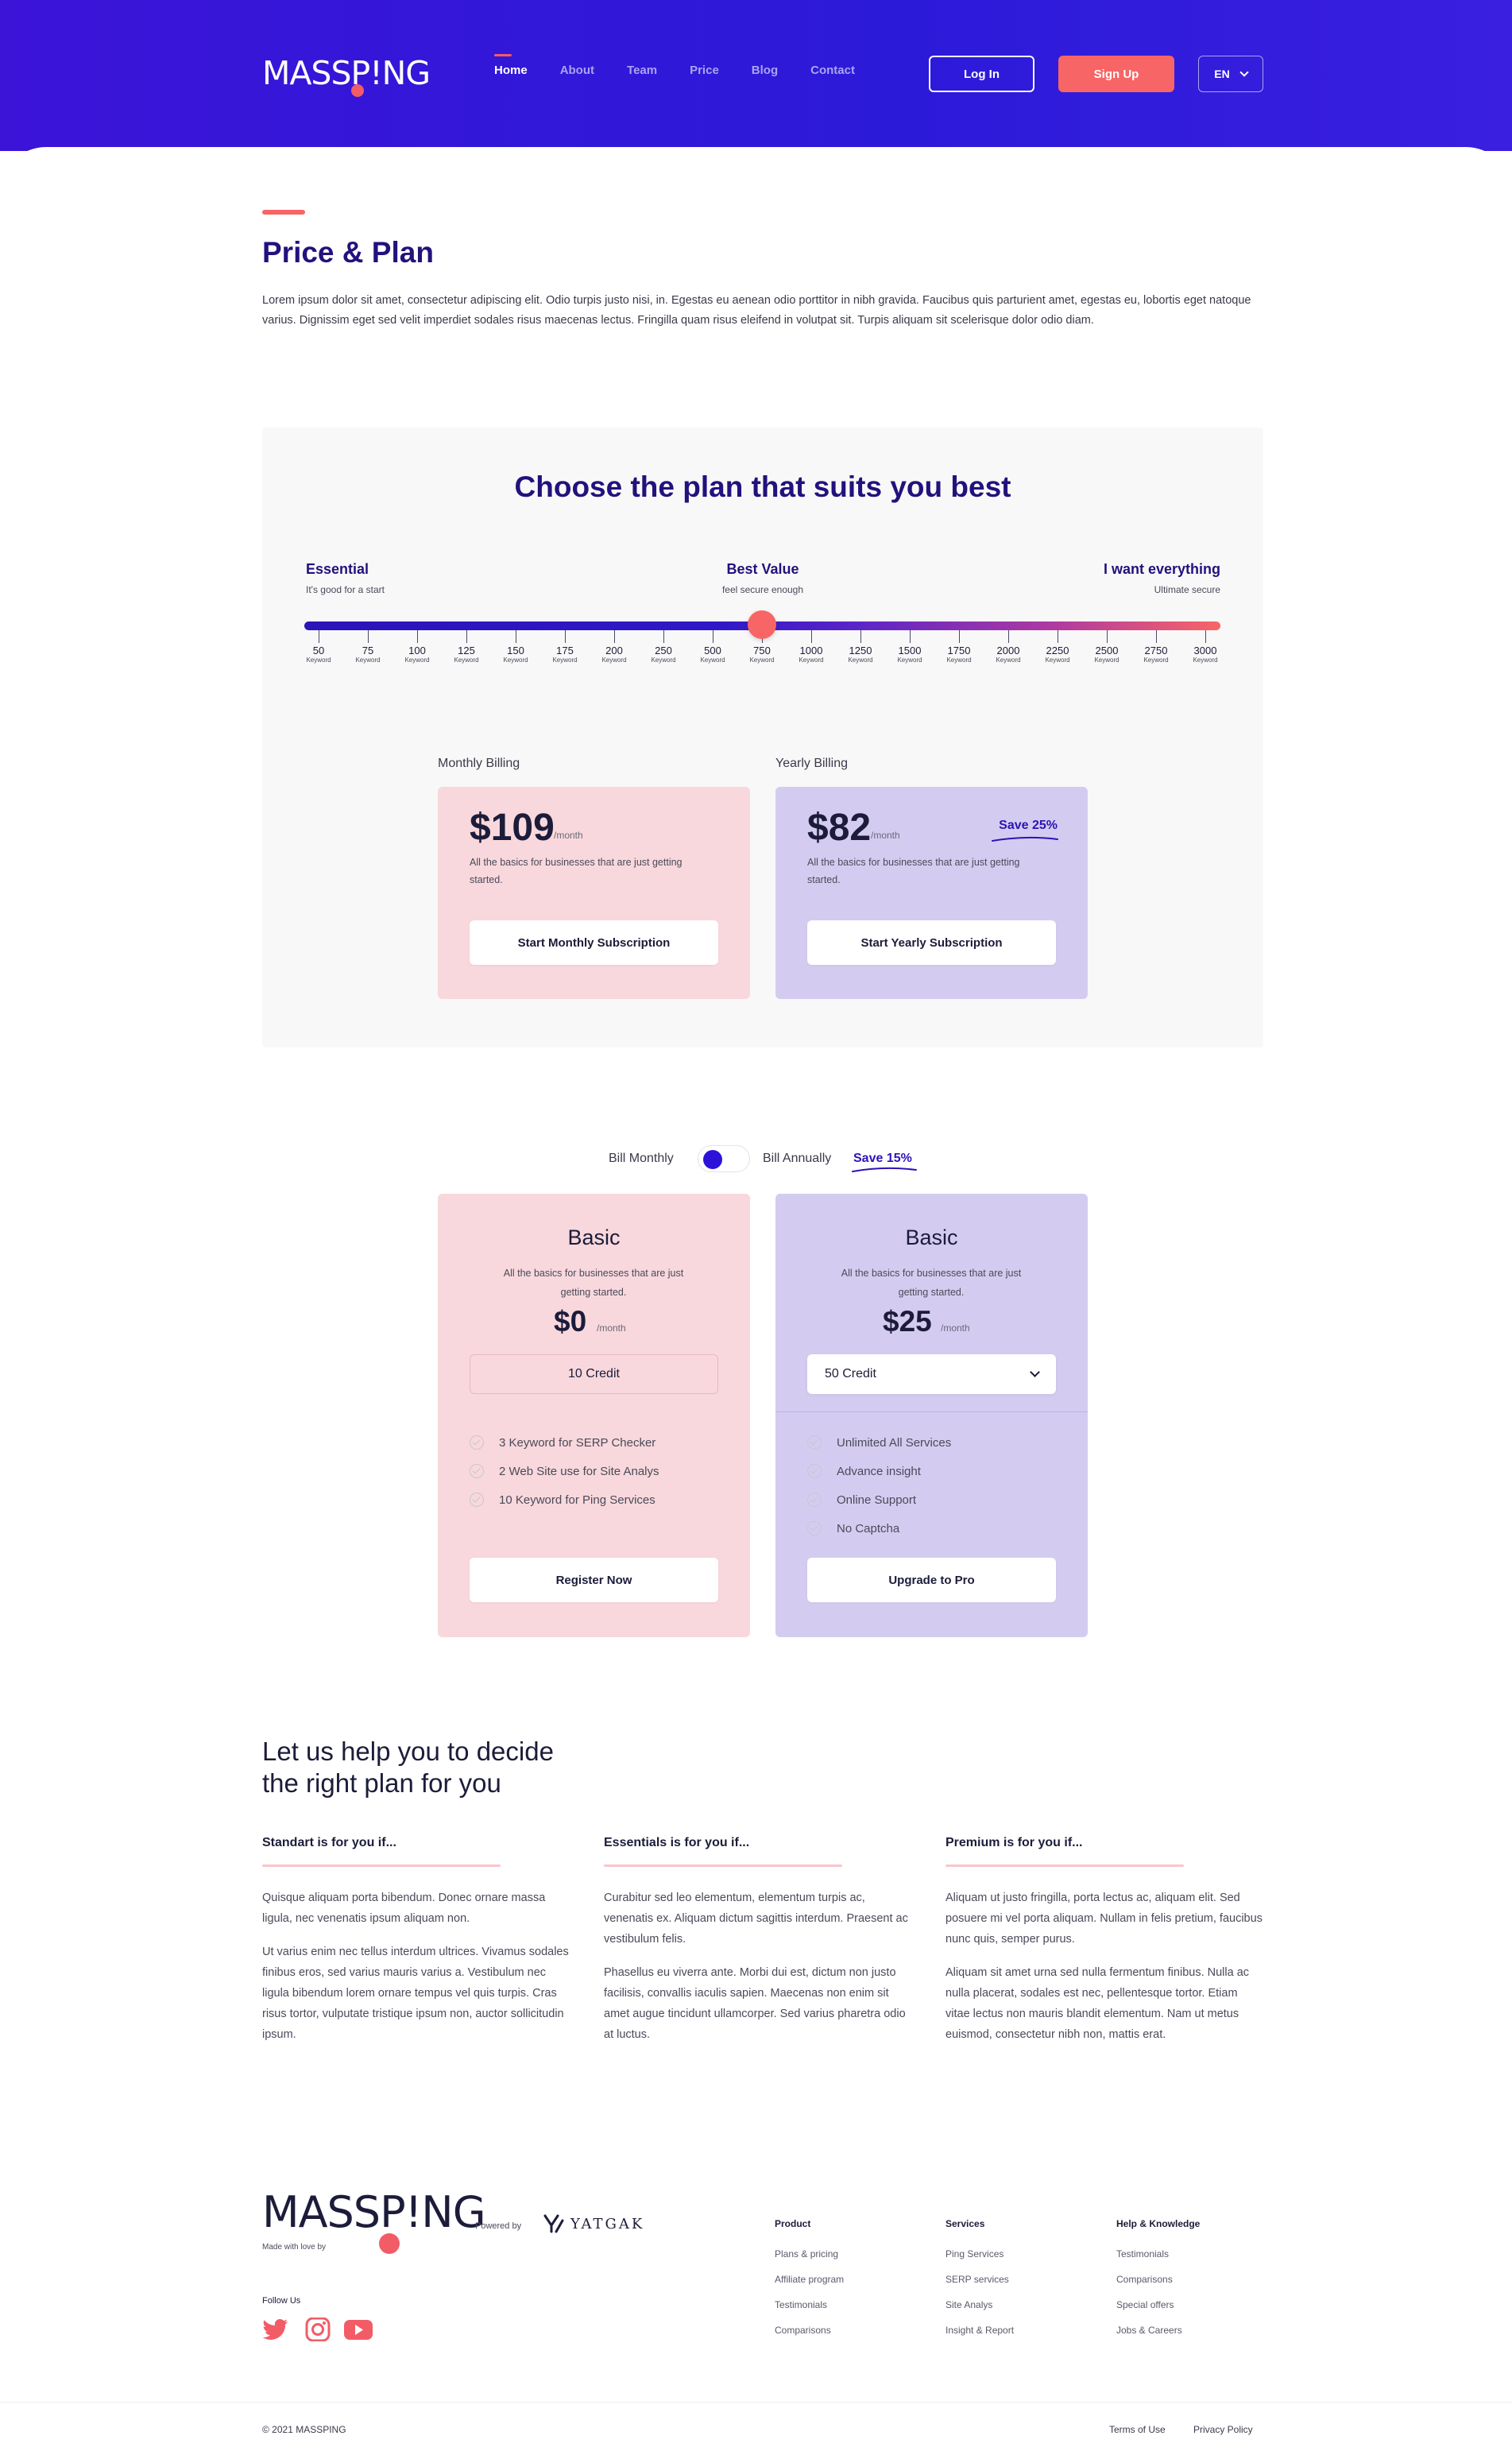  Describe the element at coordinates (663, 647) in the screenshot. I see `slider-tick: 250 Keyword` at that location.